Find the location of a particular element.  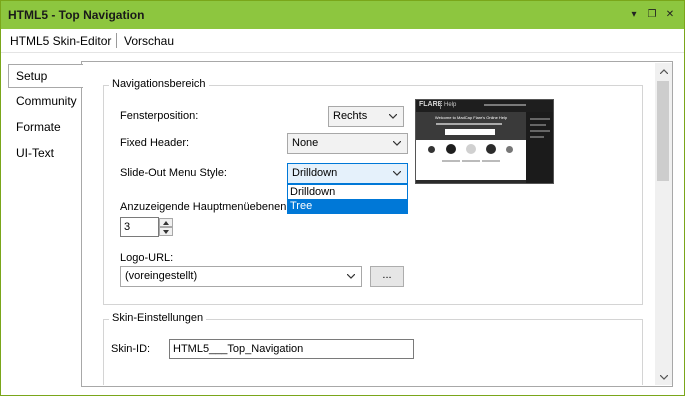

skin-id-label: Skin-ID: is located at coordinates (131, 349).